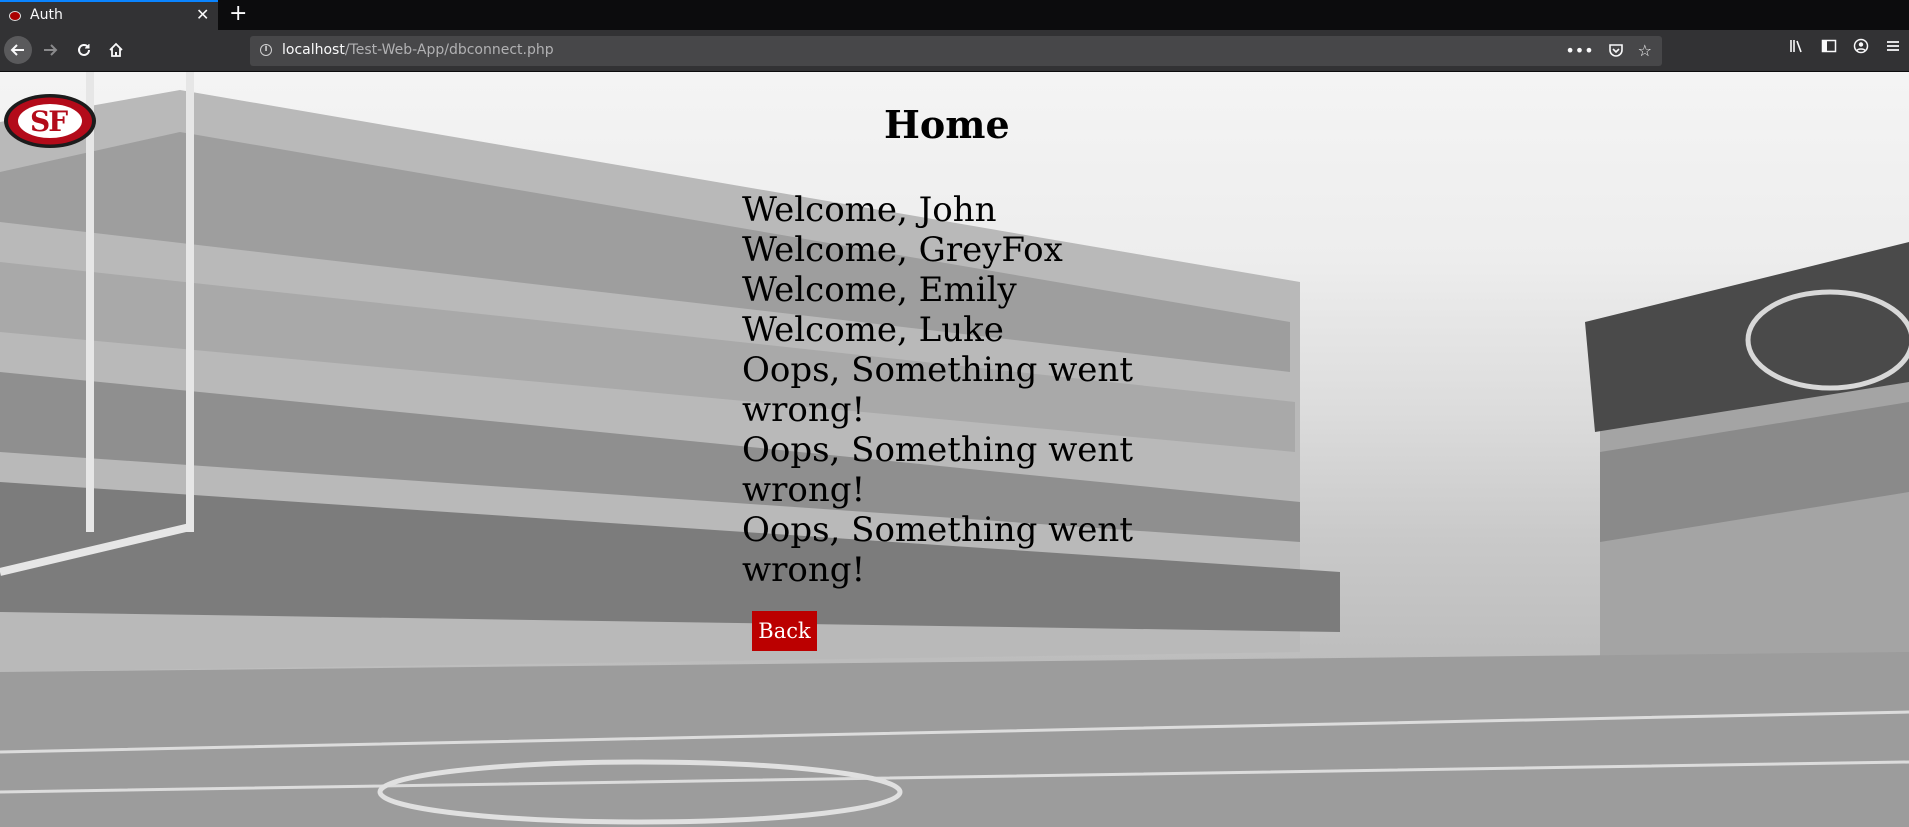 The height and width of the screenshot is (827, 1909). What do you see at coordinates (869, 210) in the screenshot?
I see `message-item: Welcome, John` at bounding box center [869, 210].